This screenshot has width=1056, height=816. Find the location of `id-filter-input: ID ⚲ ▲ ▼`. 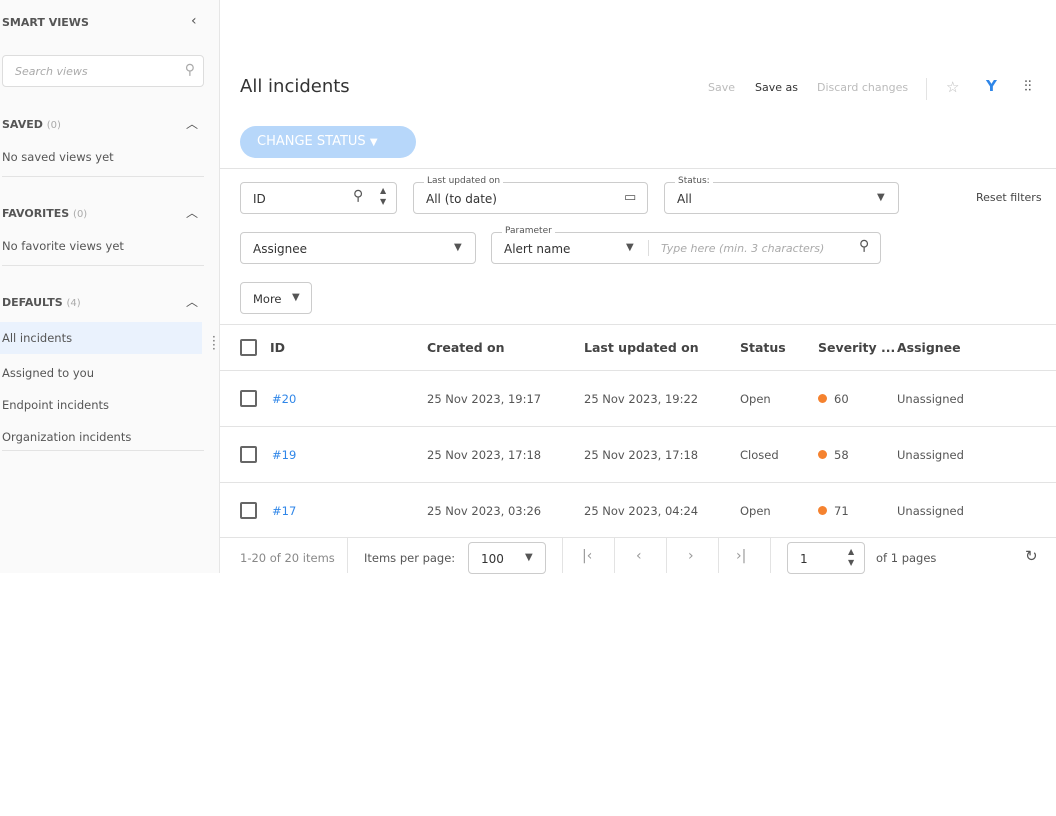

id-filter-input: ID ⚲ ▲ ▼ is located at coordinates (318, 198).